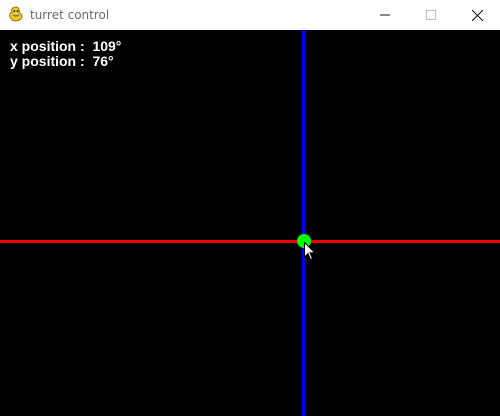 The width and height of the screenshot is (500, 416). What do you see at coordinates (103, 61) in the screenshot?
I see `y-position-value: 76°` at bounding box center [103, 61].